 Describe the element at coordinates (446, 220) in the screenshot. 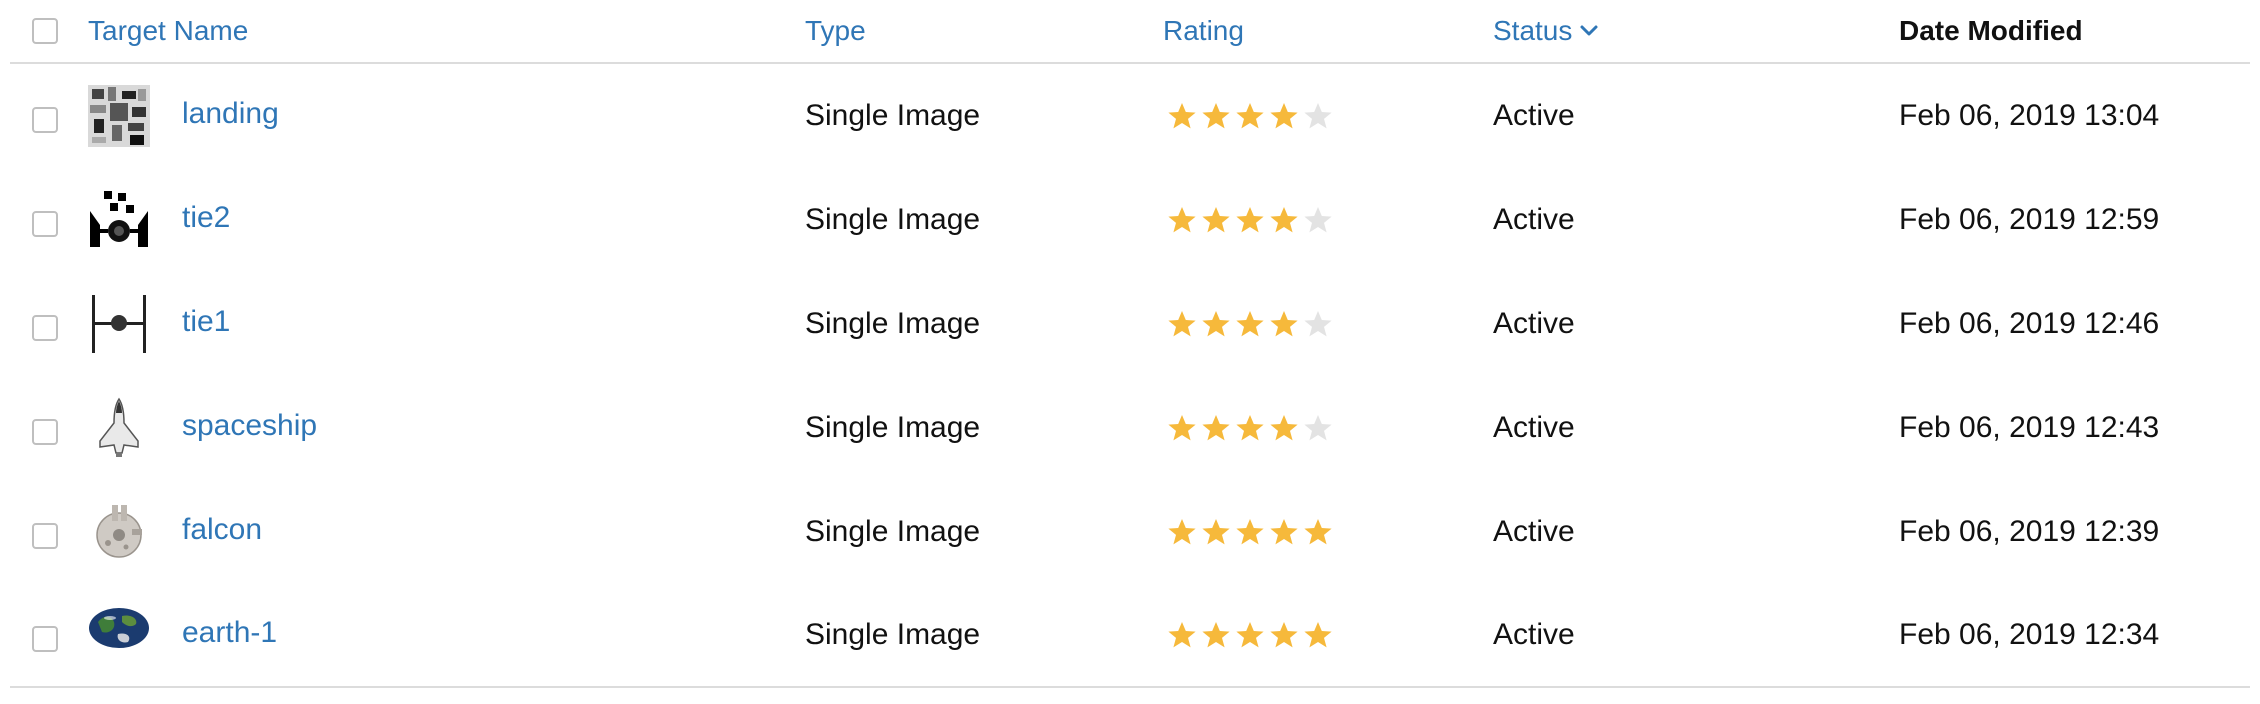

I see `target-name-cell: tie2` at that location.